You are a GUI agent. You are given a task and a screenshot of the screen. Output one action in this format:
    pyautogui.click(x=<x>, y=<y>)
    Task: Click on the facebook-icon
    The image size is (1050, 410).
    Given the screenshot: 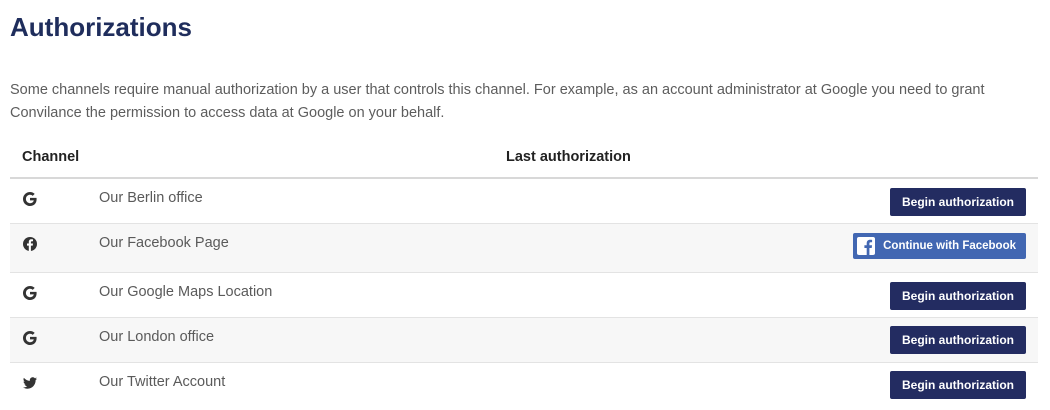 What is the action you would take?
    pyautogui.click(x=30, y=244)
    